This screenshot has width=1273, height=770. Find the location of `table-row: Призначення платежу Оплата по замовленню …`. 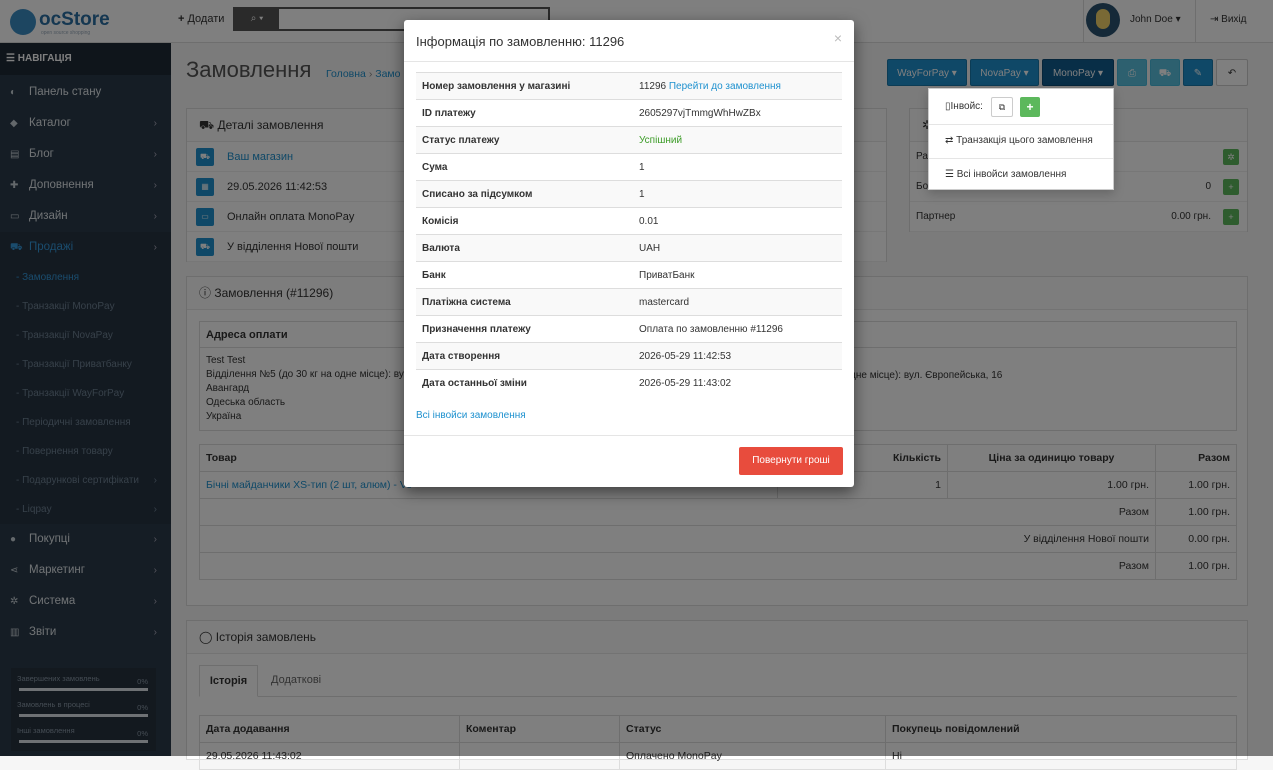

table-row: Призначення платежу Оплата по замовленню … is located at coordinates (629, 329).